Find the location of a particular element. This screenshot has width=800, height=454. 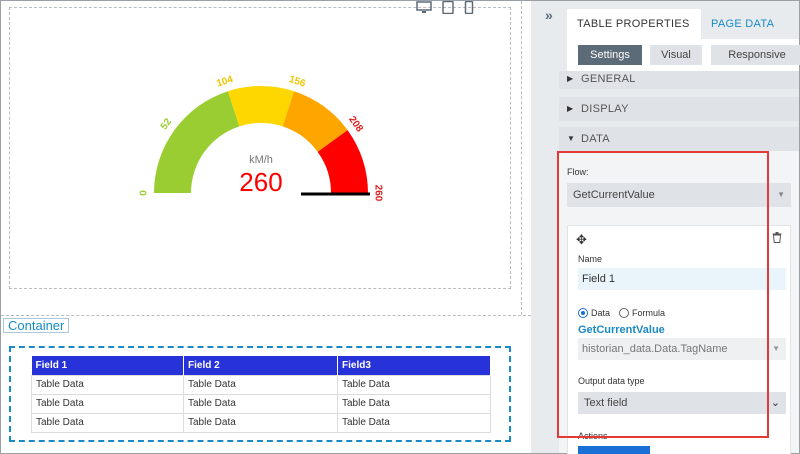

gauge-tick-label: 104 is located at coordinates (225, 82).